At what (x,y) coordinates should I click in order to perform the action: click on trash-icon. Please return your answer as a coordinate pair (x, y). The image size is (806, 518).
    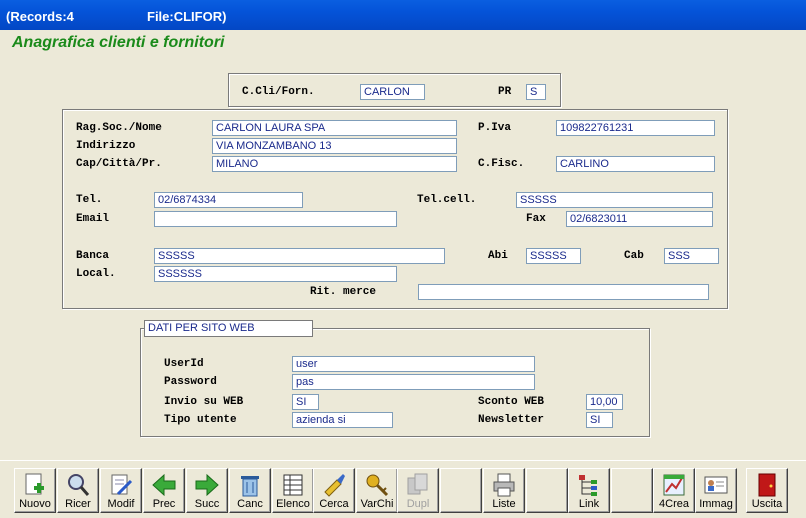
    Looking at the image, I should click on (250, 486).